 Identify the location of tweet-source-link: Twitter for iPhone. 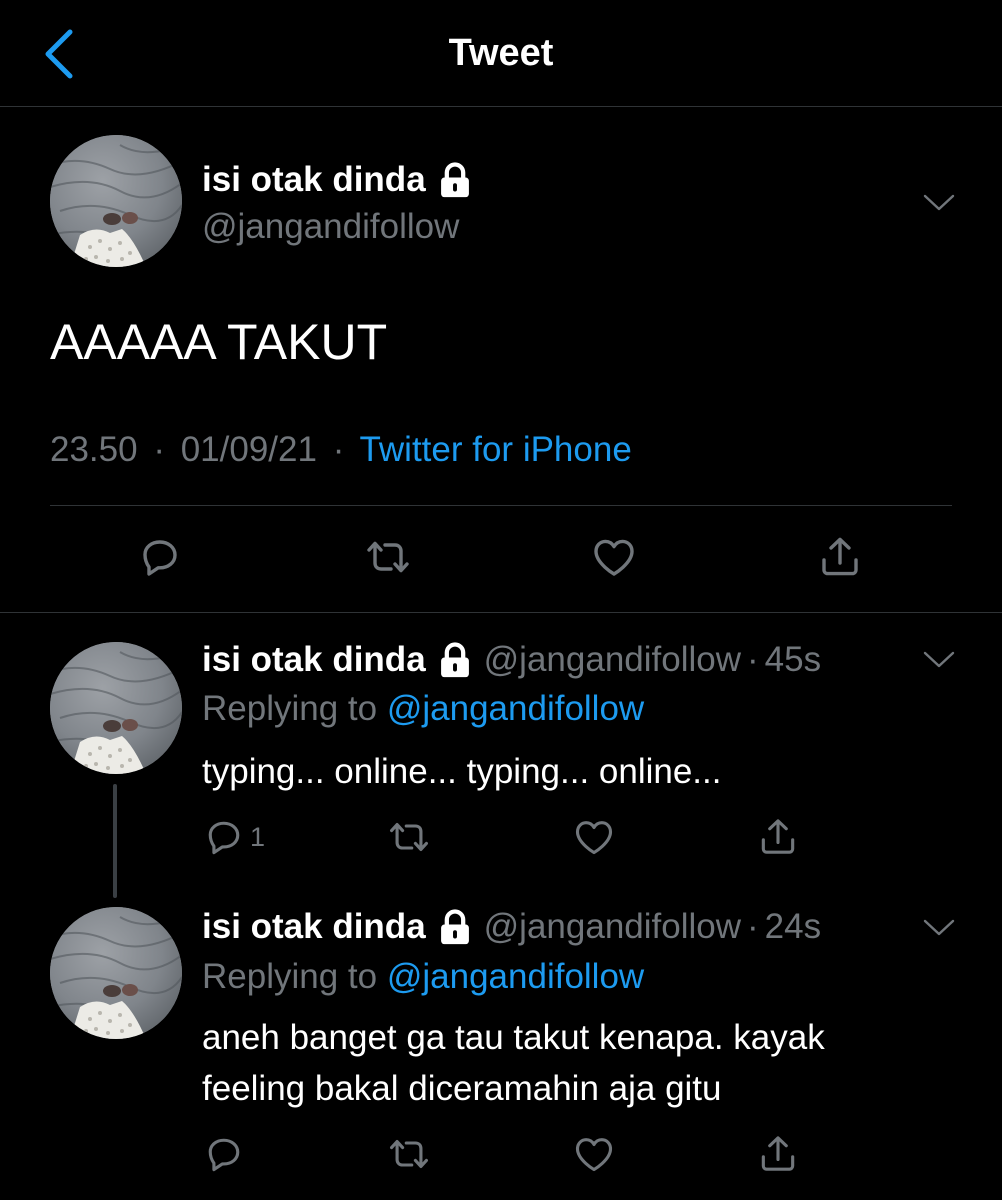
(495, 449).